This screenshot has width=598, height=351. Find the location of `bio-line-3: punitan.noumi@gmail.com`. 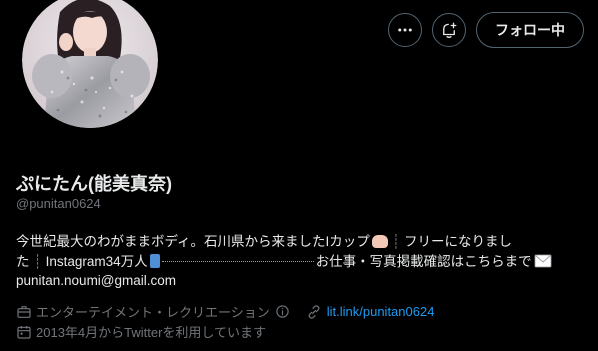

bio-line-3: punitan.noumi@gmail.com is located at coordinates (301, 281).